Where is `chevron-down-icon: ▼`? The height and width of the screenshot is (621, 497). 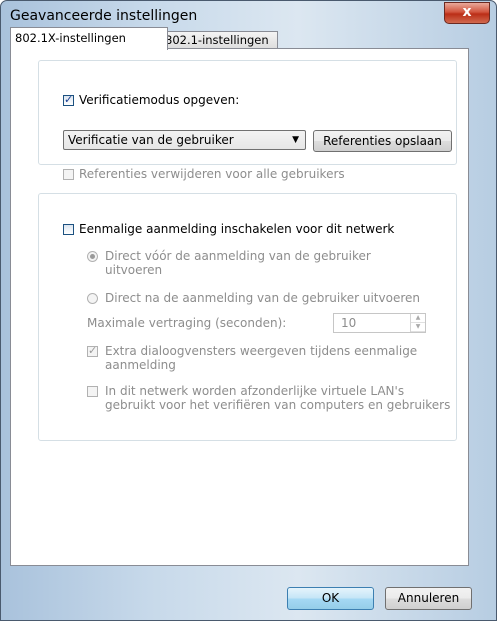
chevron-down-icon: ▼ is located at coordinates (295, 140).